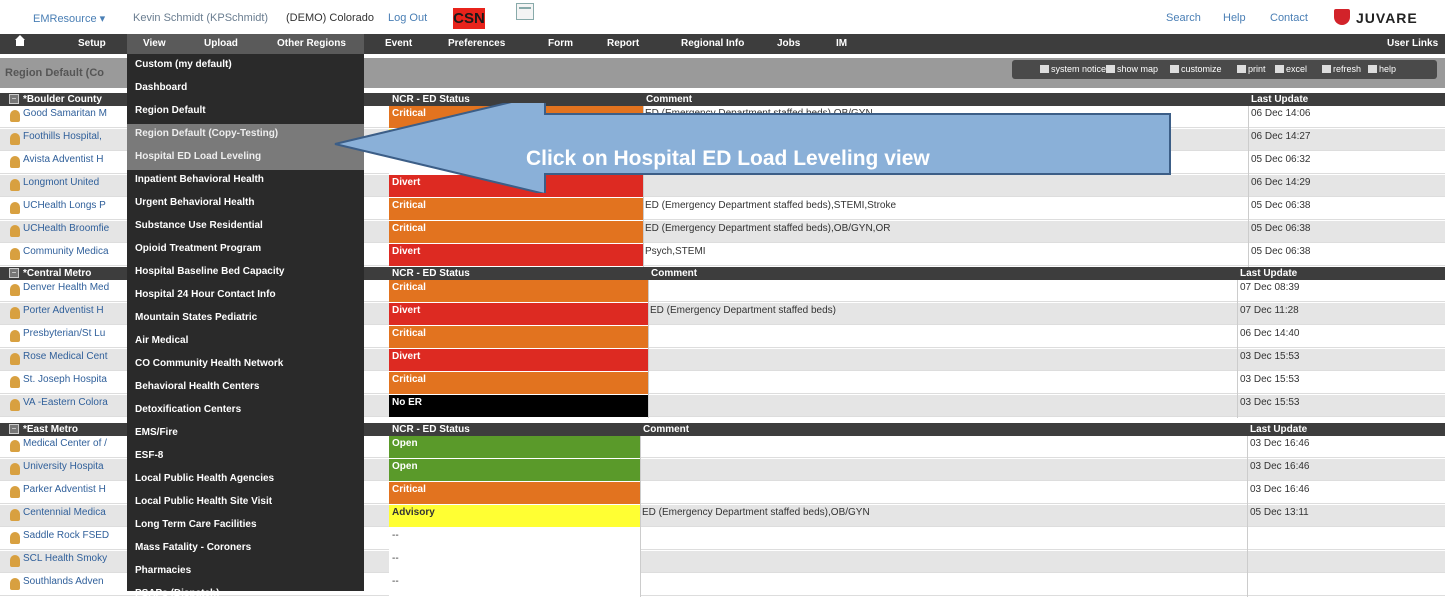 Image resolution: width=1445 pixels, height=607 pixels. I want to click on view-menu-item: Detoxification Centers, so click(245, 411).